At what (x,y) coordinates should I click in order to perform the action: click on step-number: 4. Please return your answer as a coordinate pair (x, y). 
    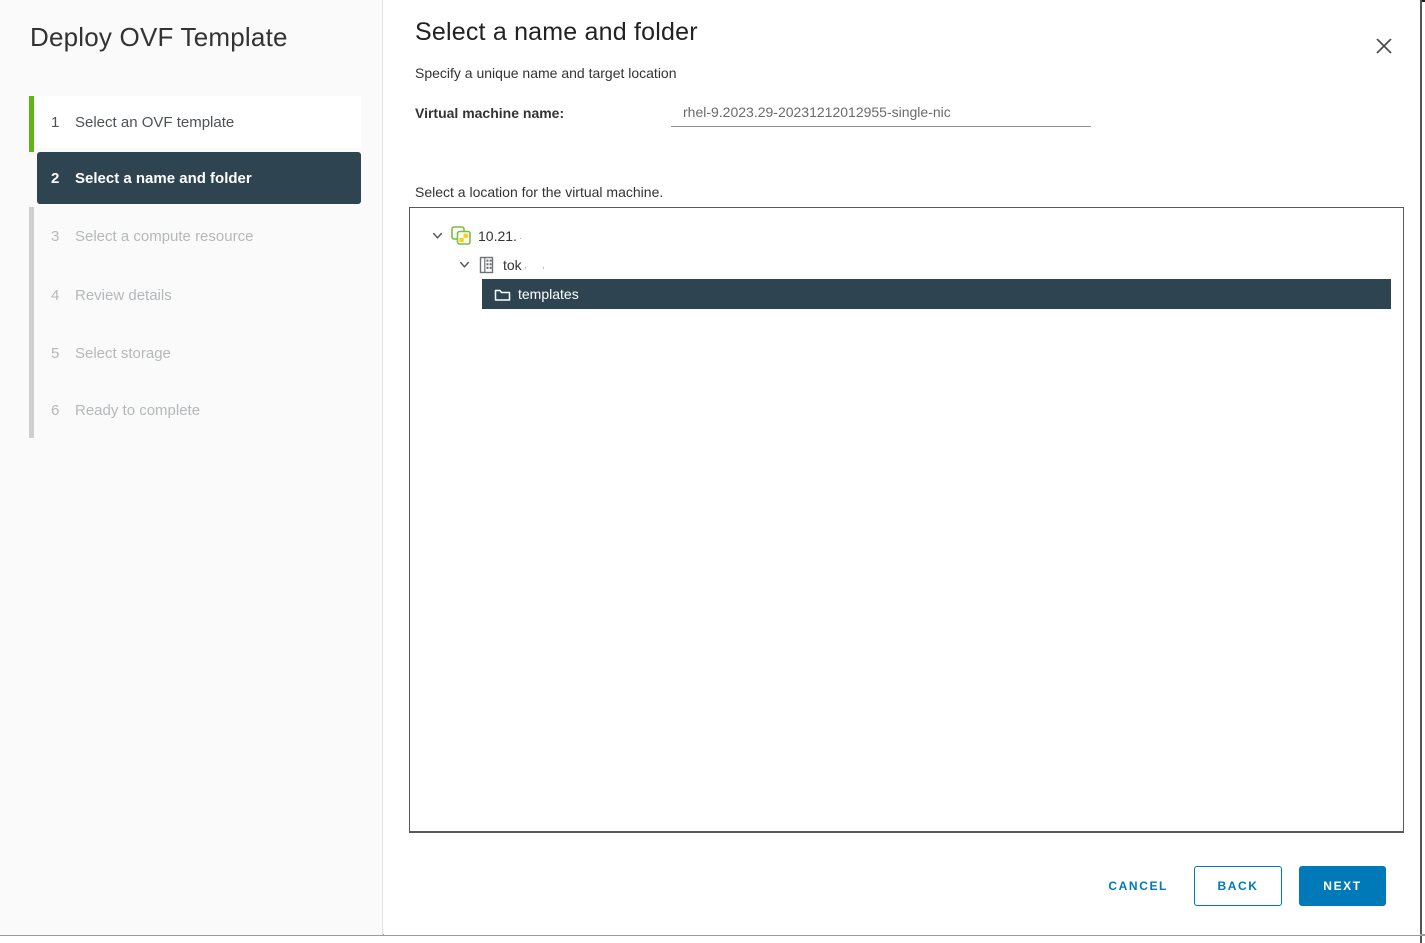
    Looking at the image, I should click on (55, 295).